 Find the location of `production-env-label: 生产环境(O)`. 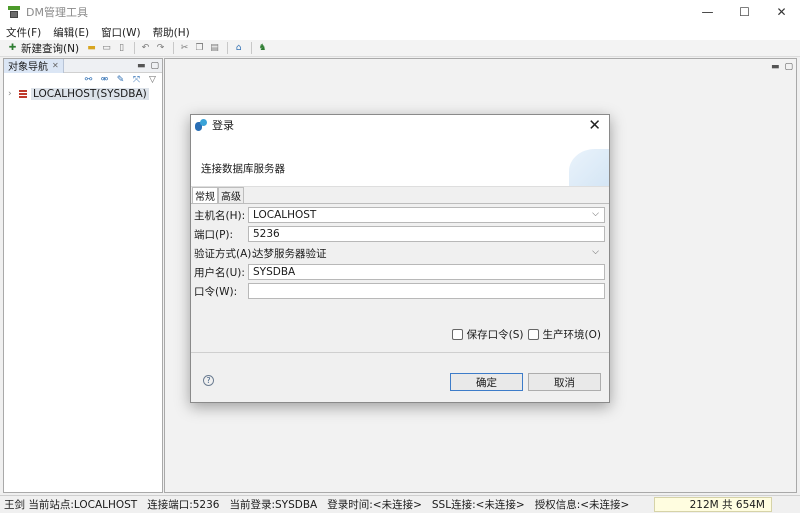

production-env-label: 生产环境(O) is located at coordinates (571, 335).